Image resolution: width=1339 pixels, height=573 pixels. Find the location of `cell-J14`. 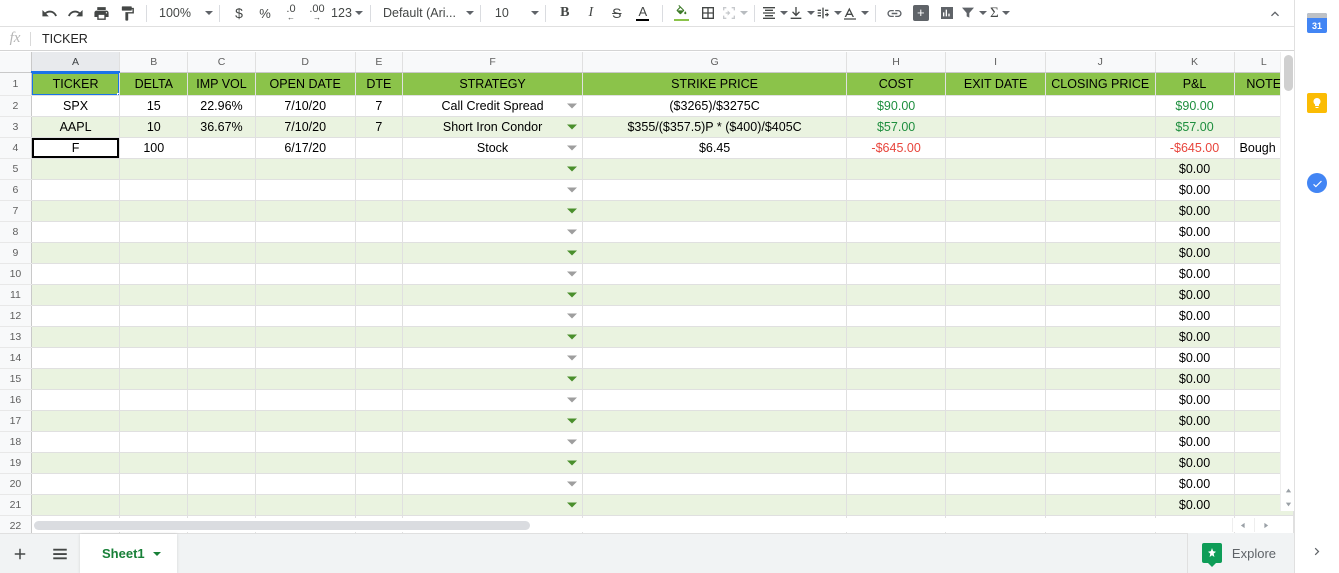

cell-J14 is located at coordinates (1100, 358).